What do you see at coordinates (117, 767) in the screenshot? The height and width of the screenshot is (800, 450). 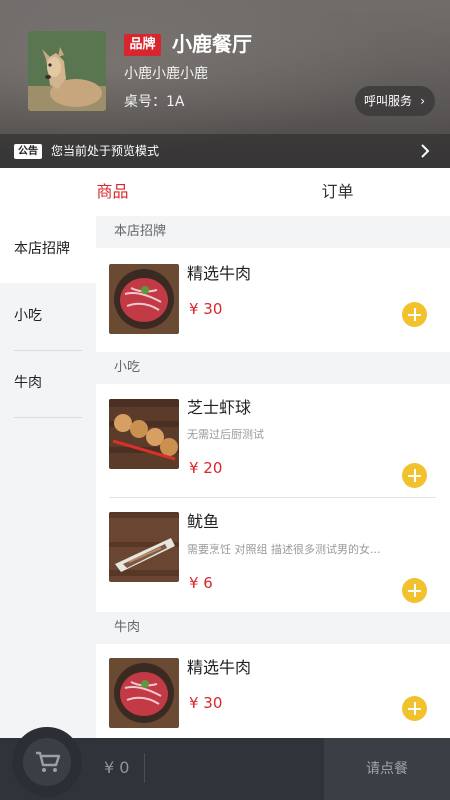 I see `cart-total: ¥ 0` at bounding box center [117, 767].